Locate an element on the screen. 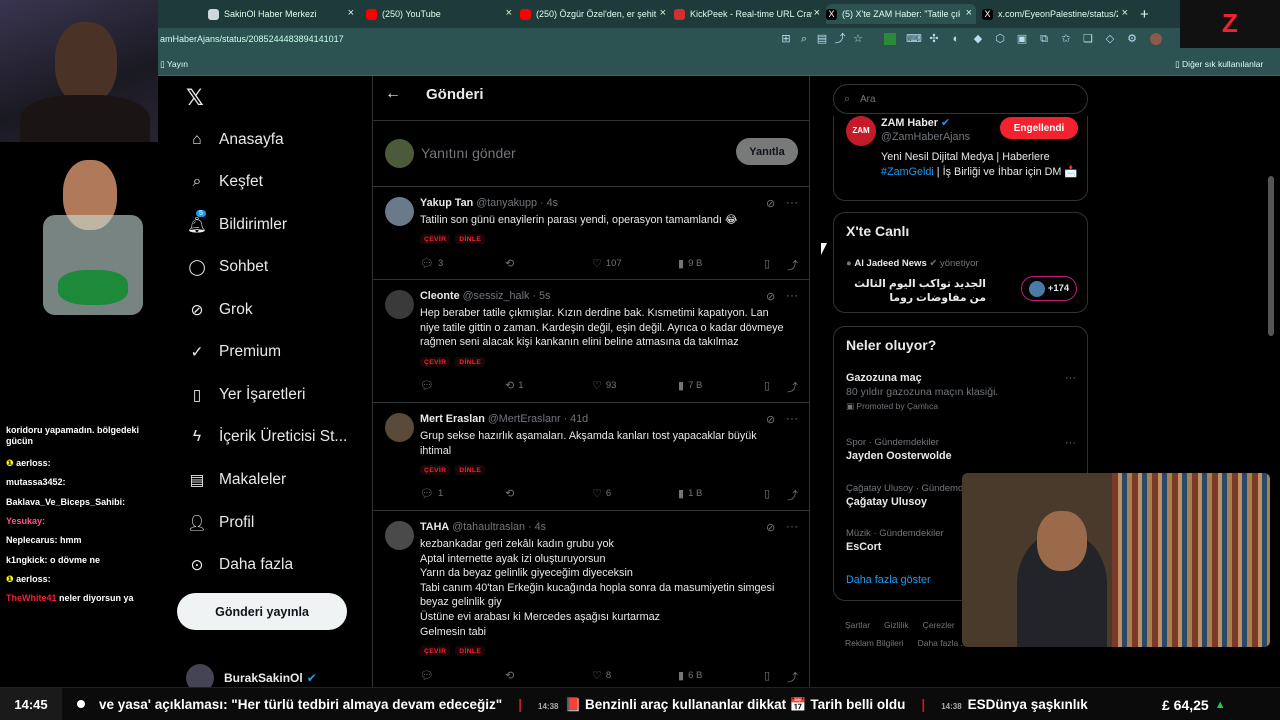  extension-icon: ✣ is located at coordinates (934, 39).